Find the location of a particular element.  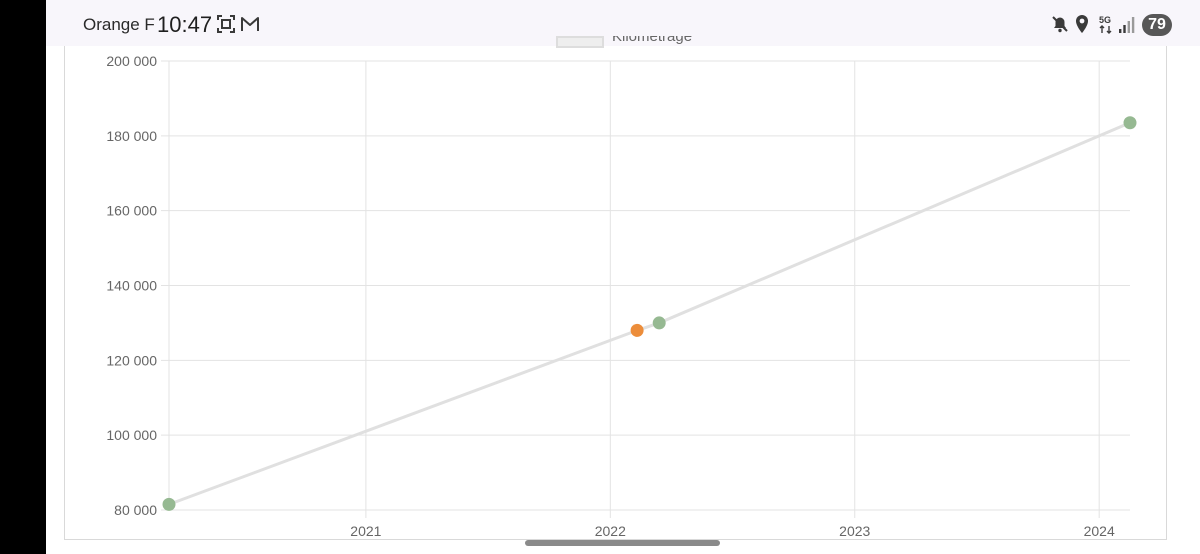

x-axis-ticks: 2021 2022 2023 2024 is located at coordinates (732, 531).